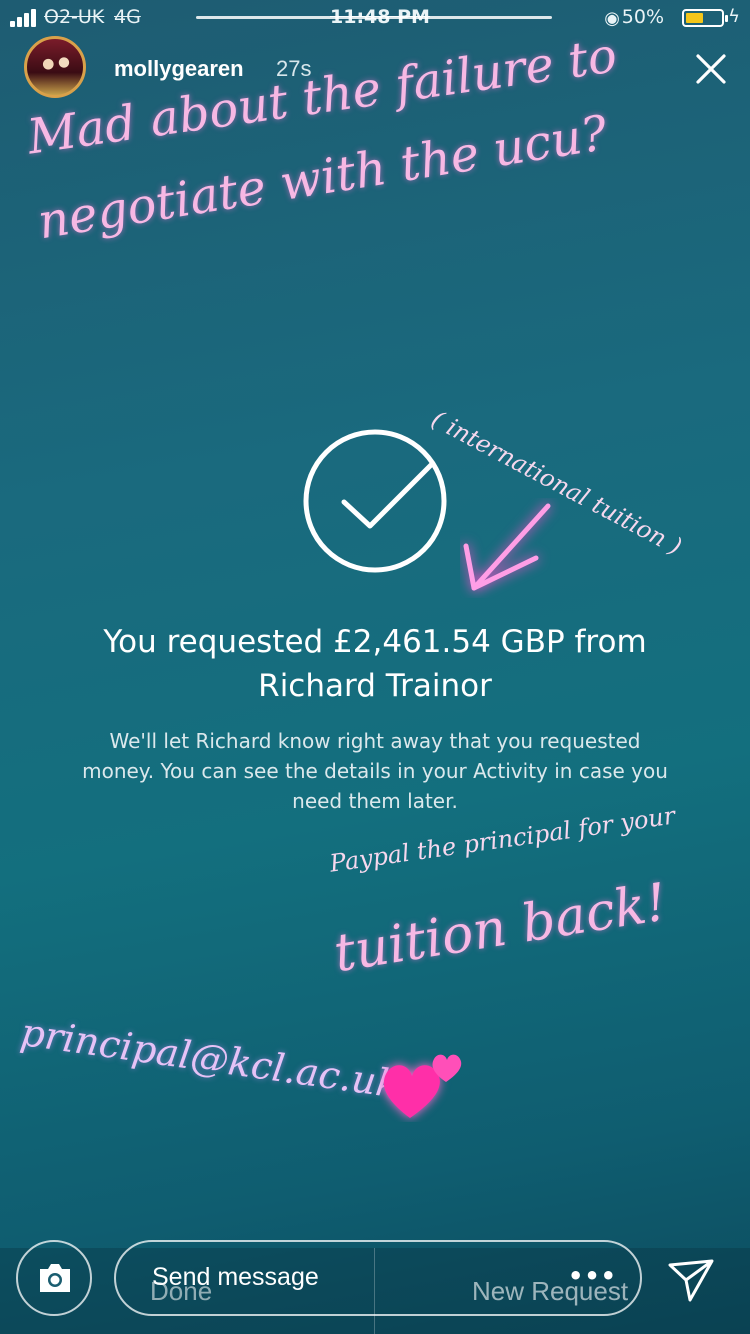  I want to click on network-label: 4G, so click(127, 17).